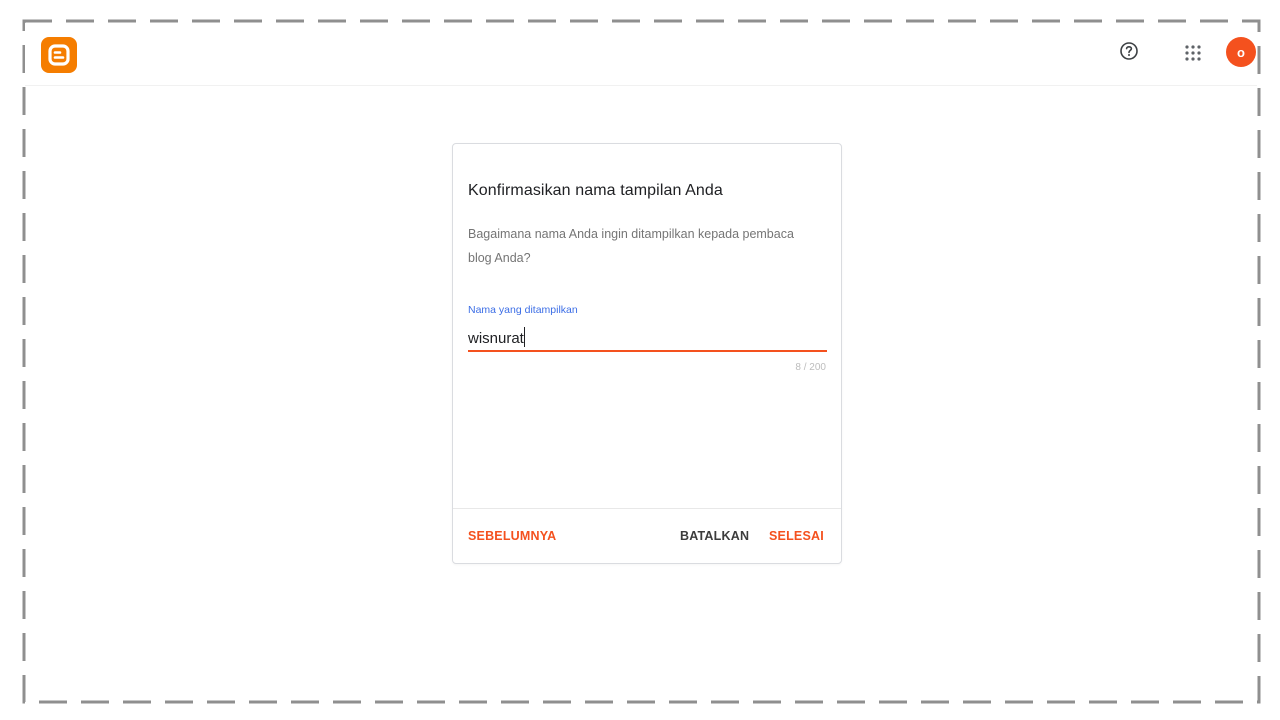 The height and width of the screenshot is (720, 1280). I want to click on dialog-title: Konfirmasikan nama tampilan Anda, so click(595, 190).